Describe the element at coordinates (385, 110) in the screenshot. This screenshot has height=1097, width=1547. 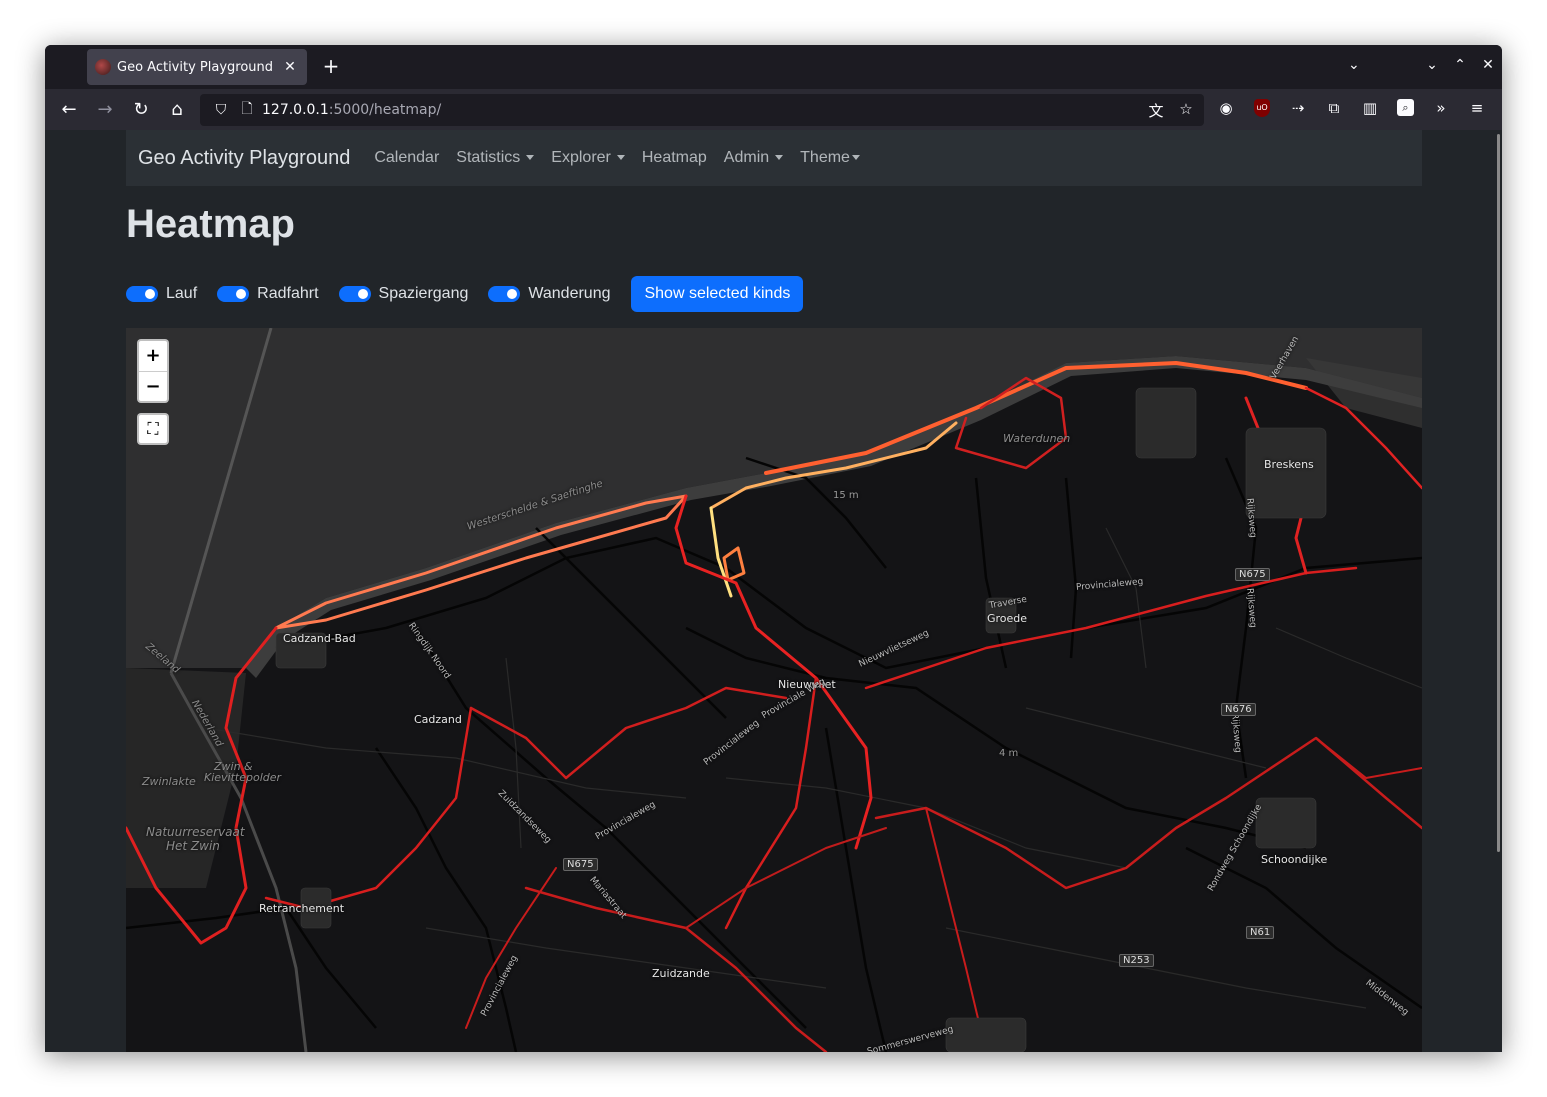
I see `url-path: :5000/heatmap/` at that location.